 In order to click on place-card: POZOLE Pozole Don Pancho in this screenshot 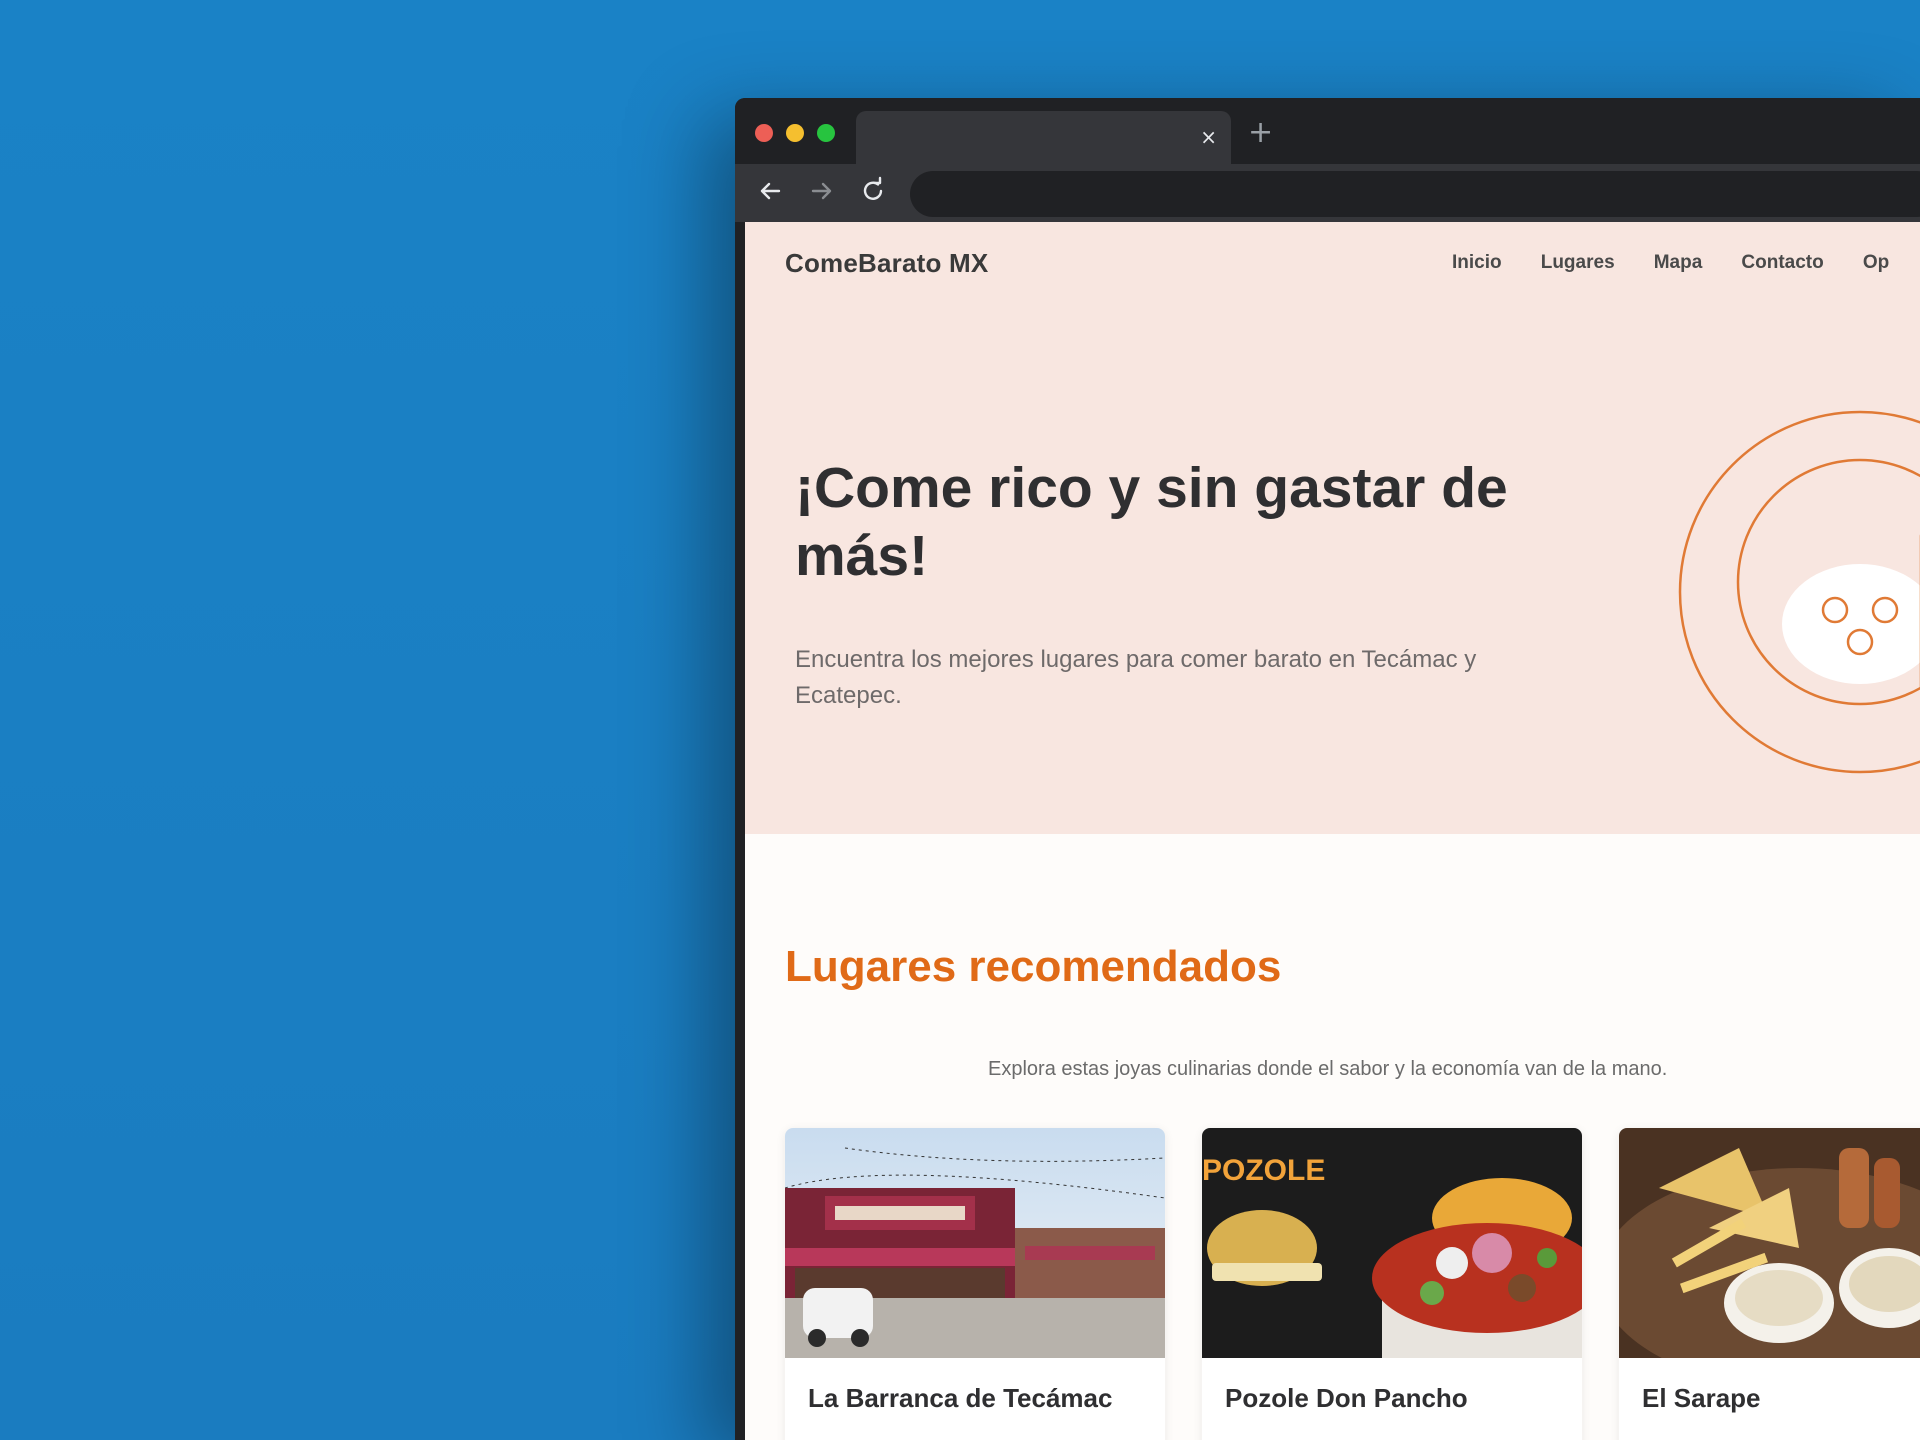, I will do `click(1392, 1284)`.